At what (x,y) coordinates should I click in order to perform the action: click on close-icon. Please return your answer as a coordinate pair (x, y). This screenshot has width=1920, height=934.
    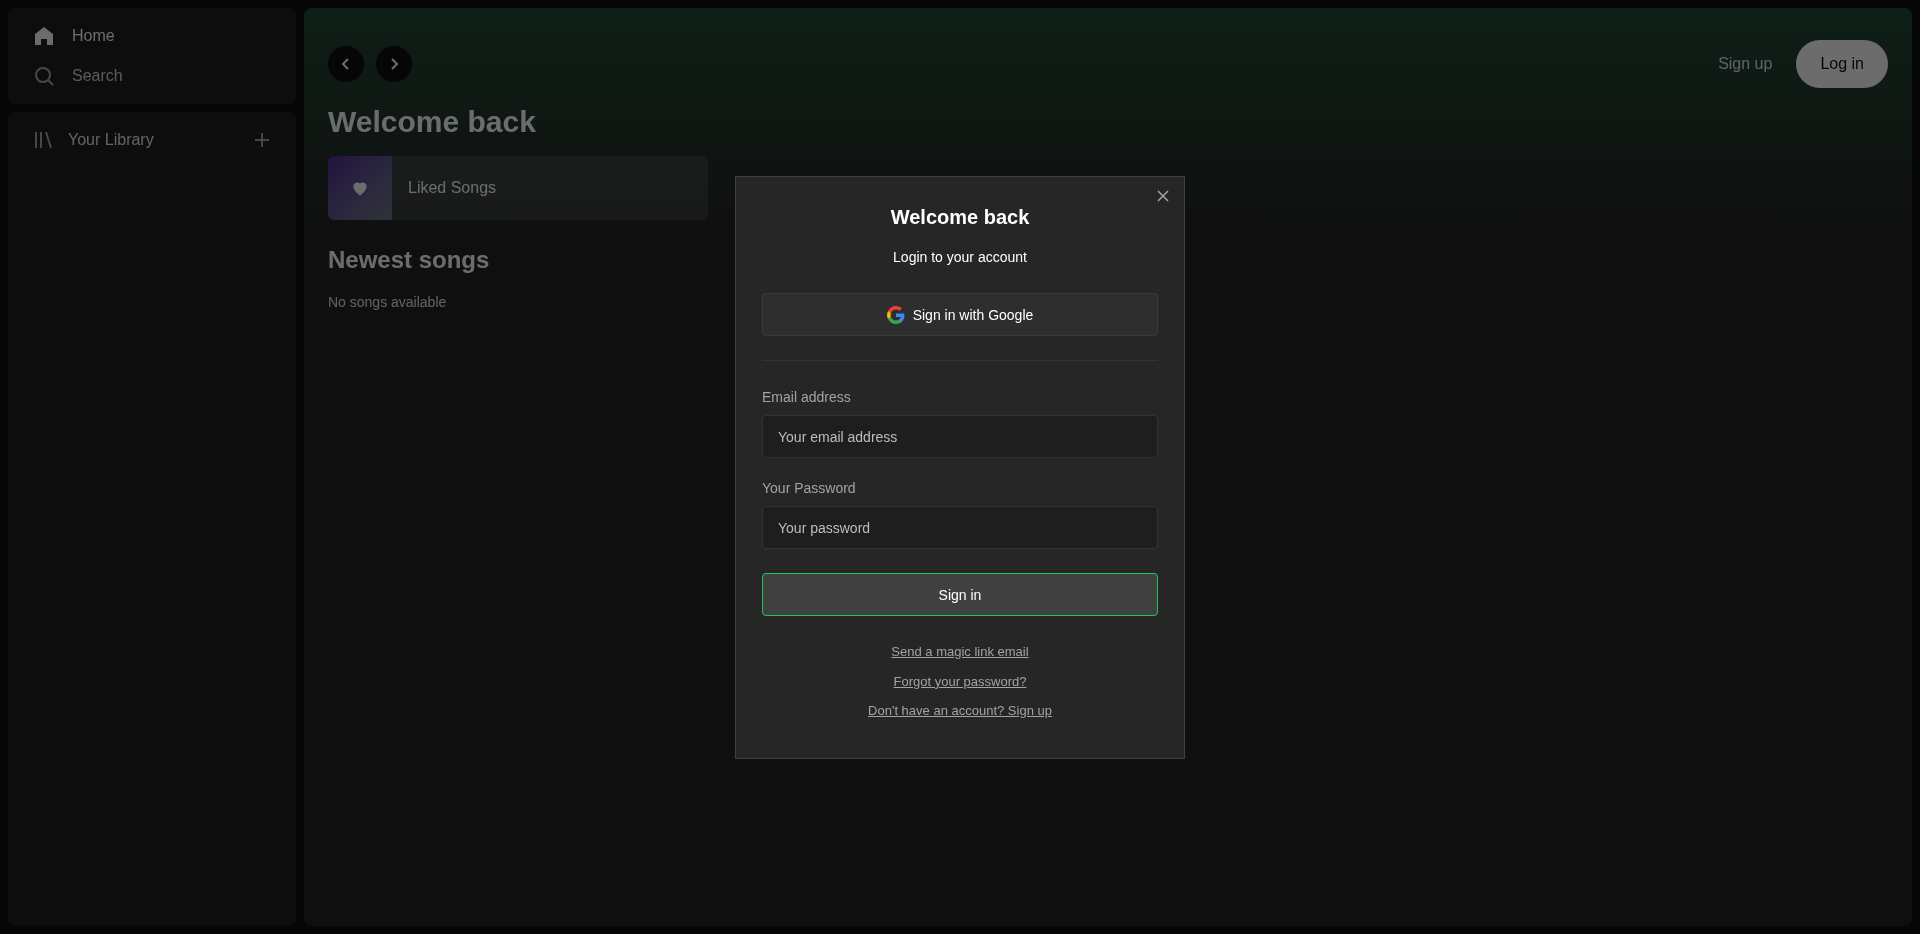
    Looking at the image, I should click on (1163, 196).